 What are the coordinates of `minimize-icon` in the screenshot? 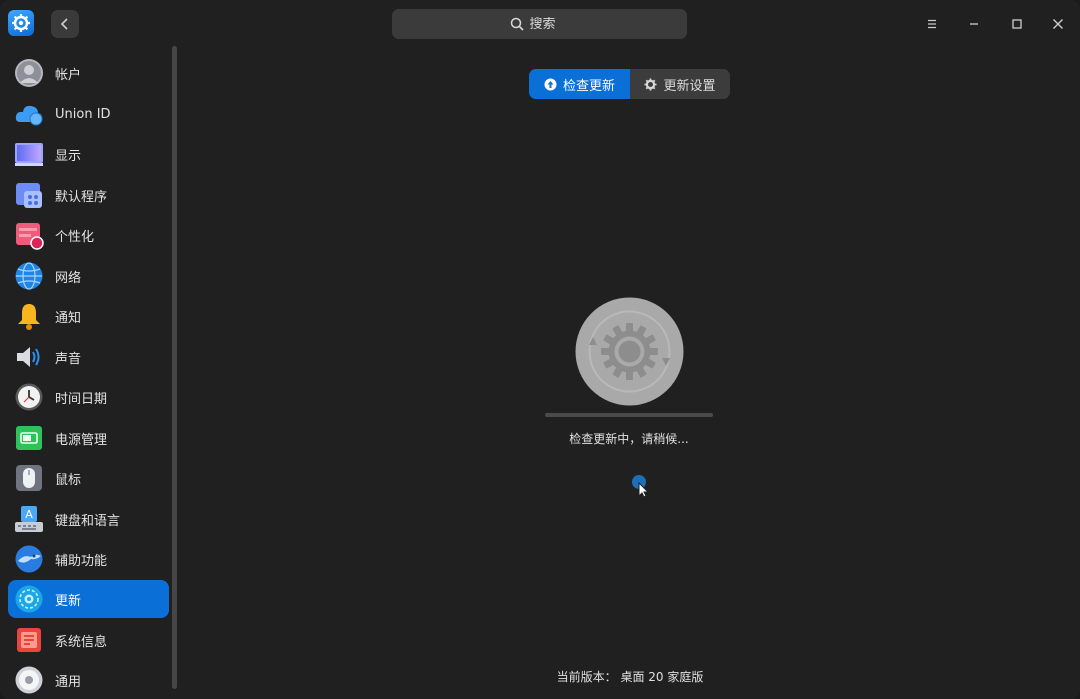 It's located at (974, 24).